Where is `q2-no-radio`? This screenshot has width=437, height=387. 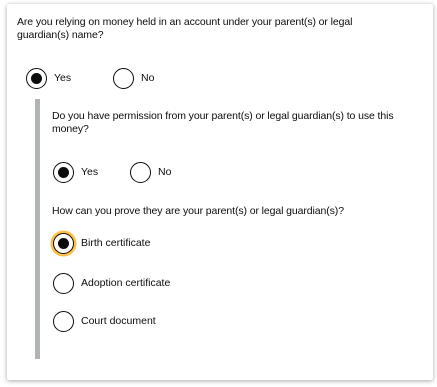
q2-no-radio is located at coordinates (140, 172).